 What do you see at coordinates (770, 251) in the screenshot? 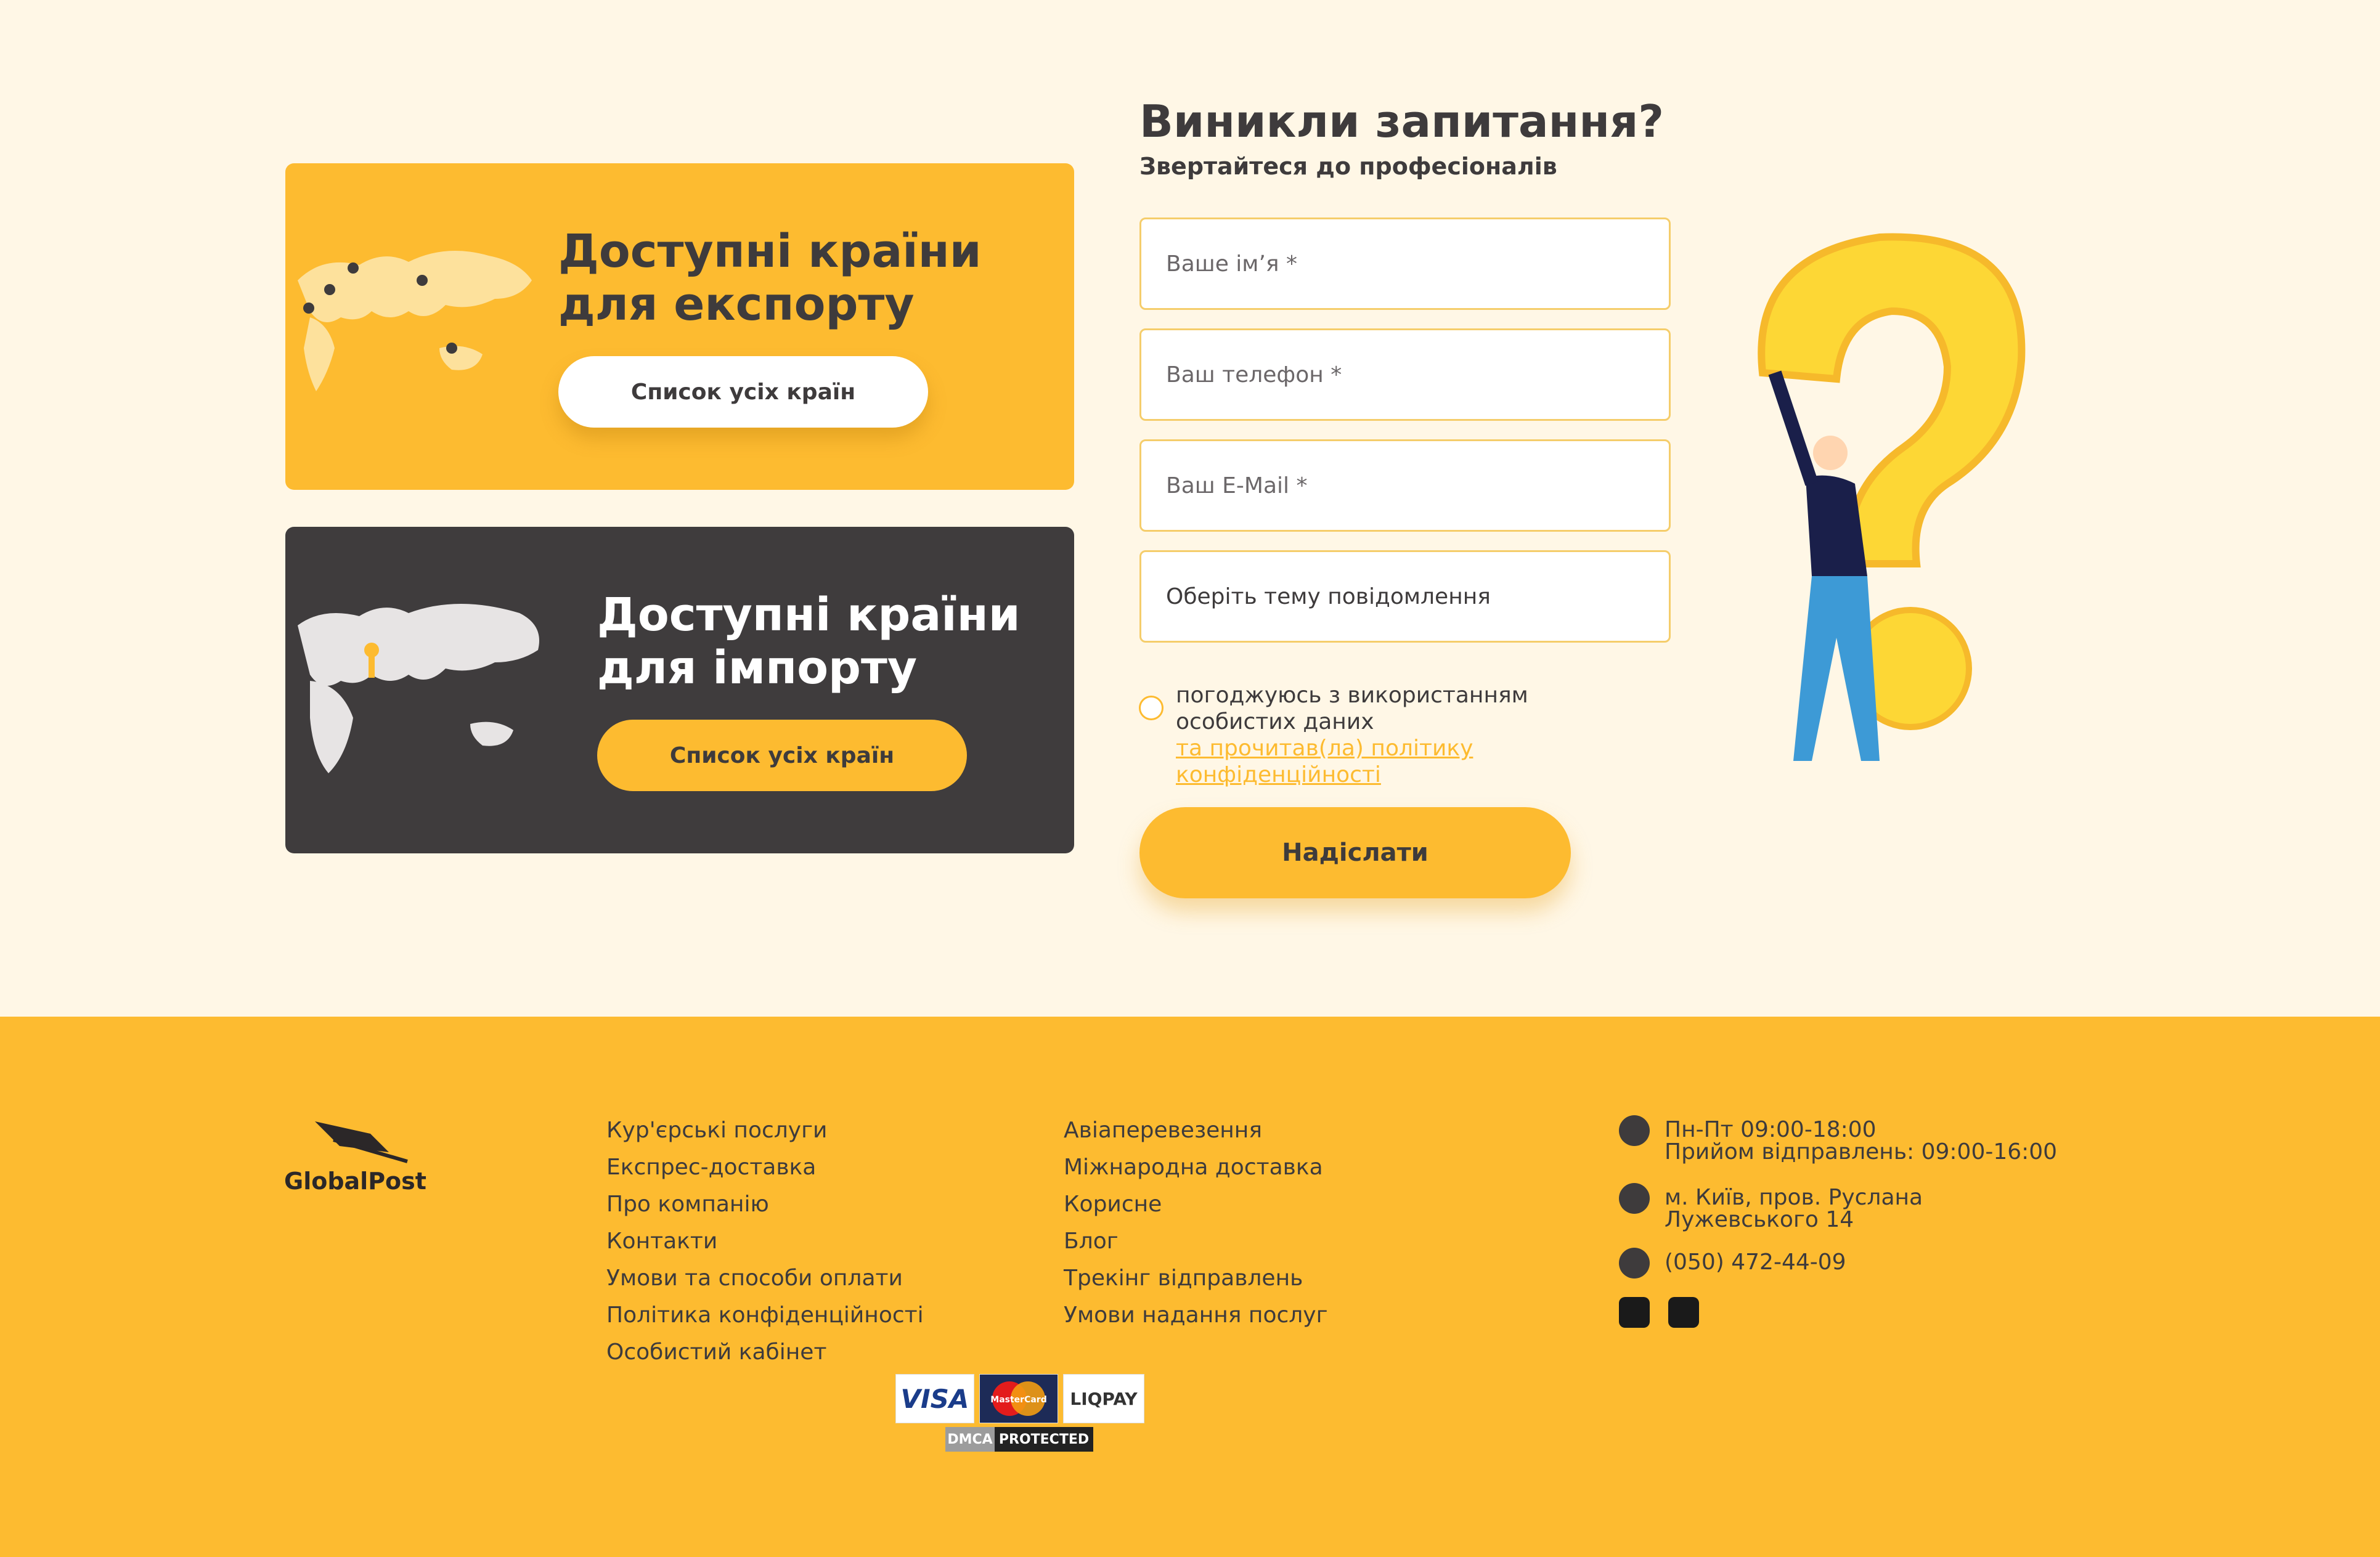
I see `export-title-line1: Доступні країни` at bounding box center [770, 251].